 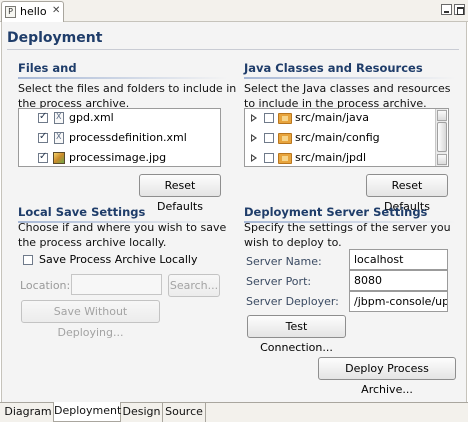 What do you see at coordinates (398, 301) in the screenshot?
I see `server-deployer-input: /jbpm-console/uplo` at bounding box center [398, 301].